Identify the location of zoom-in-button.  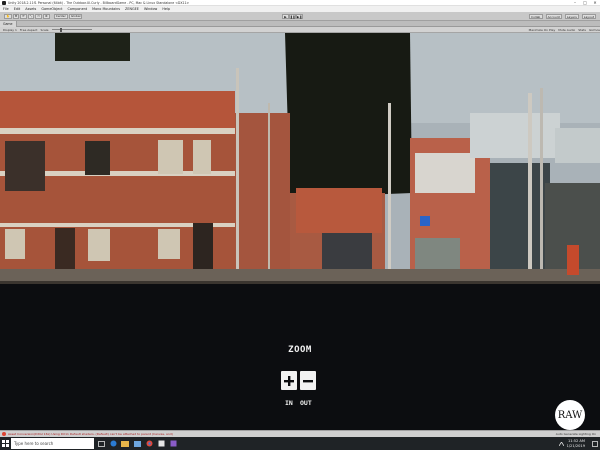
(289, 380).